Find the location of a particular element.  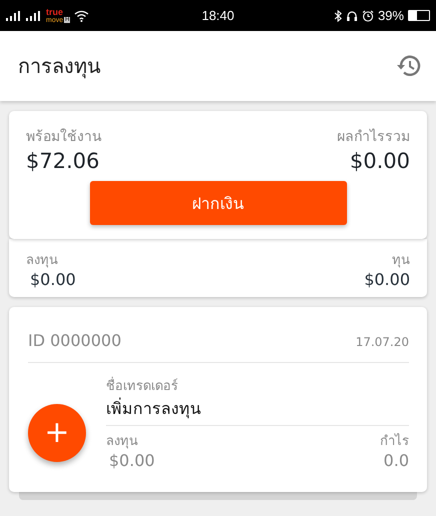

page-title: การลงทุน is located at coordinates (59, 66).